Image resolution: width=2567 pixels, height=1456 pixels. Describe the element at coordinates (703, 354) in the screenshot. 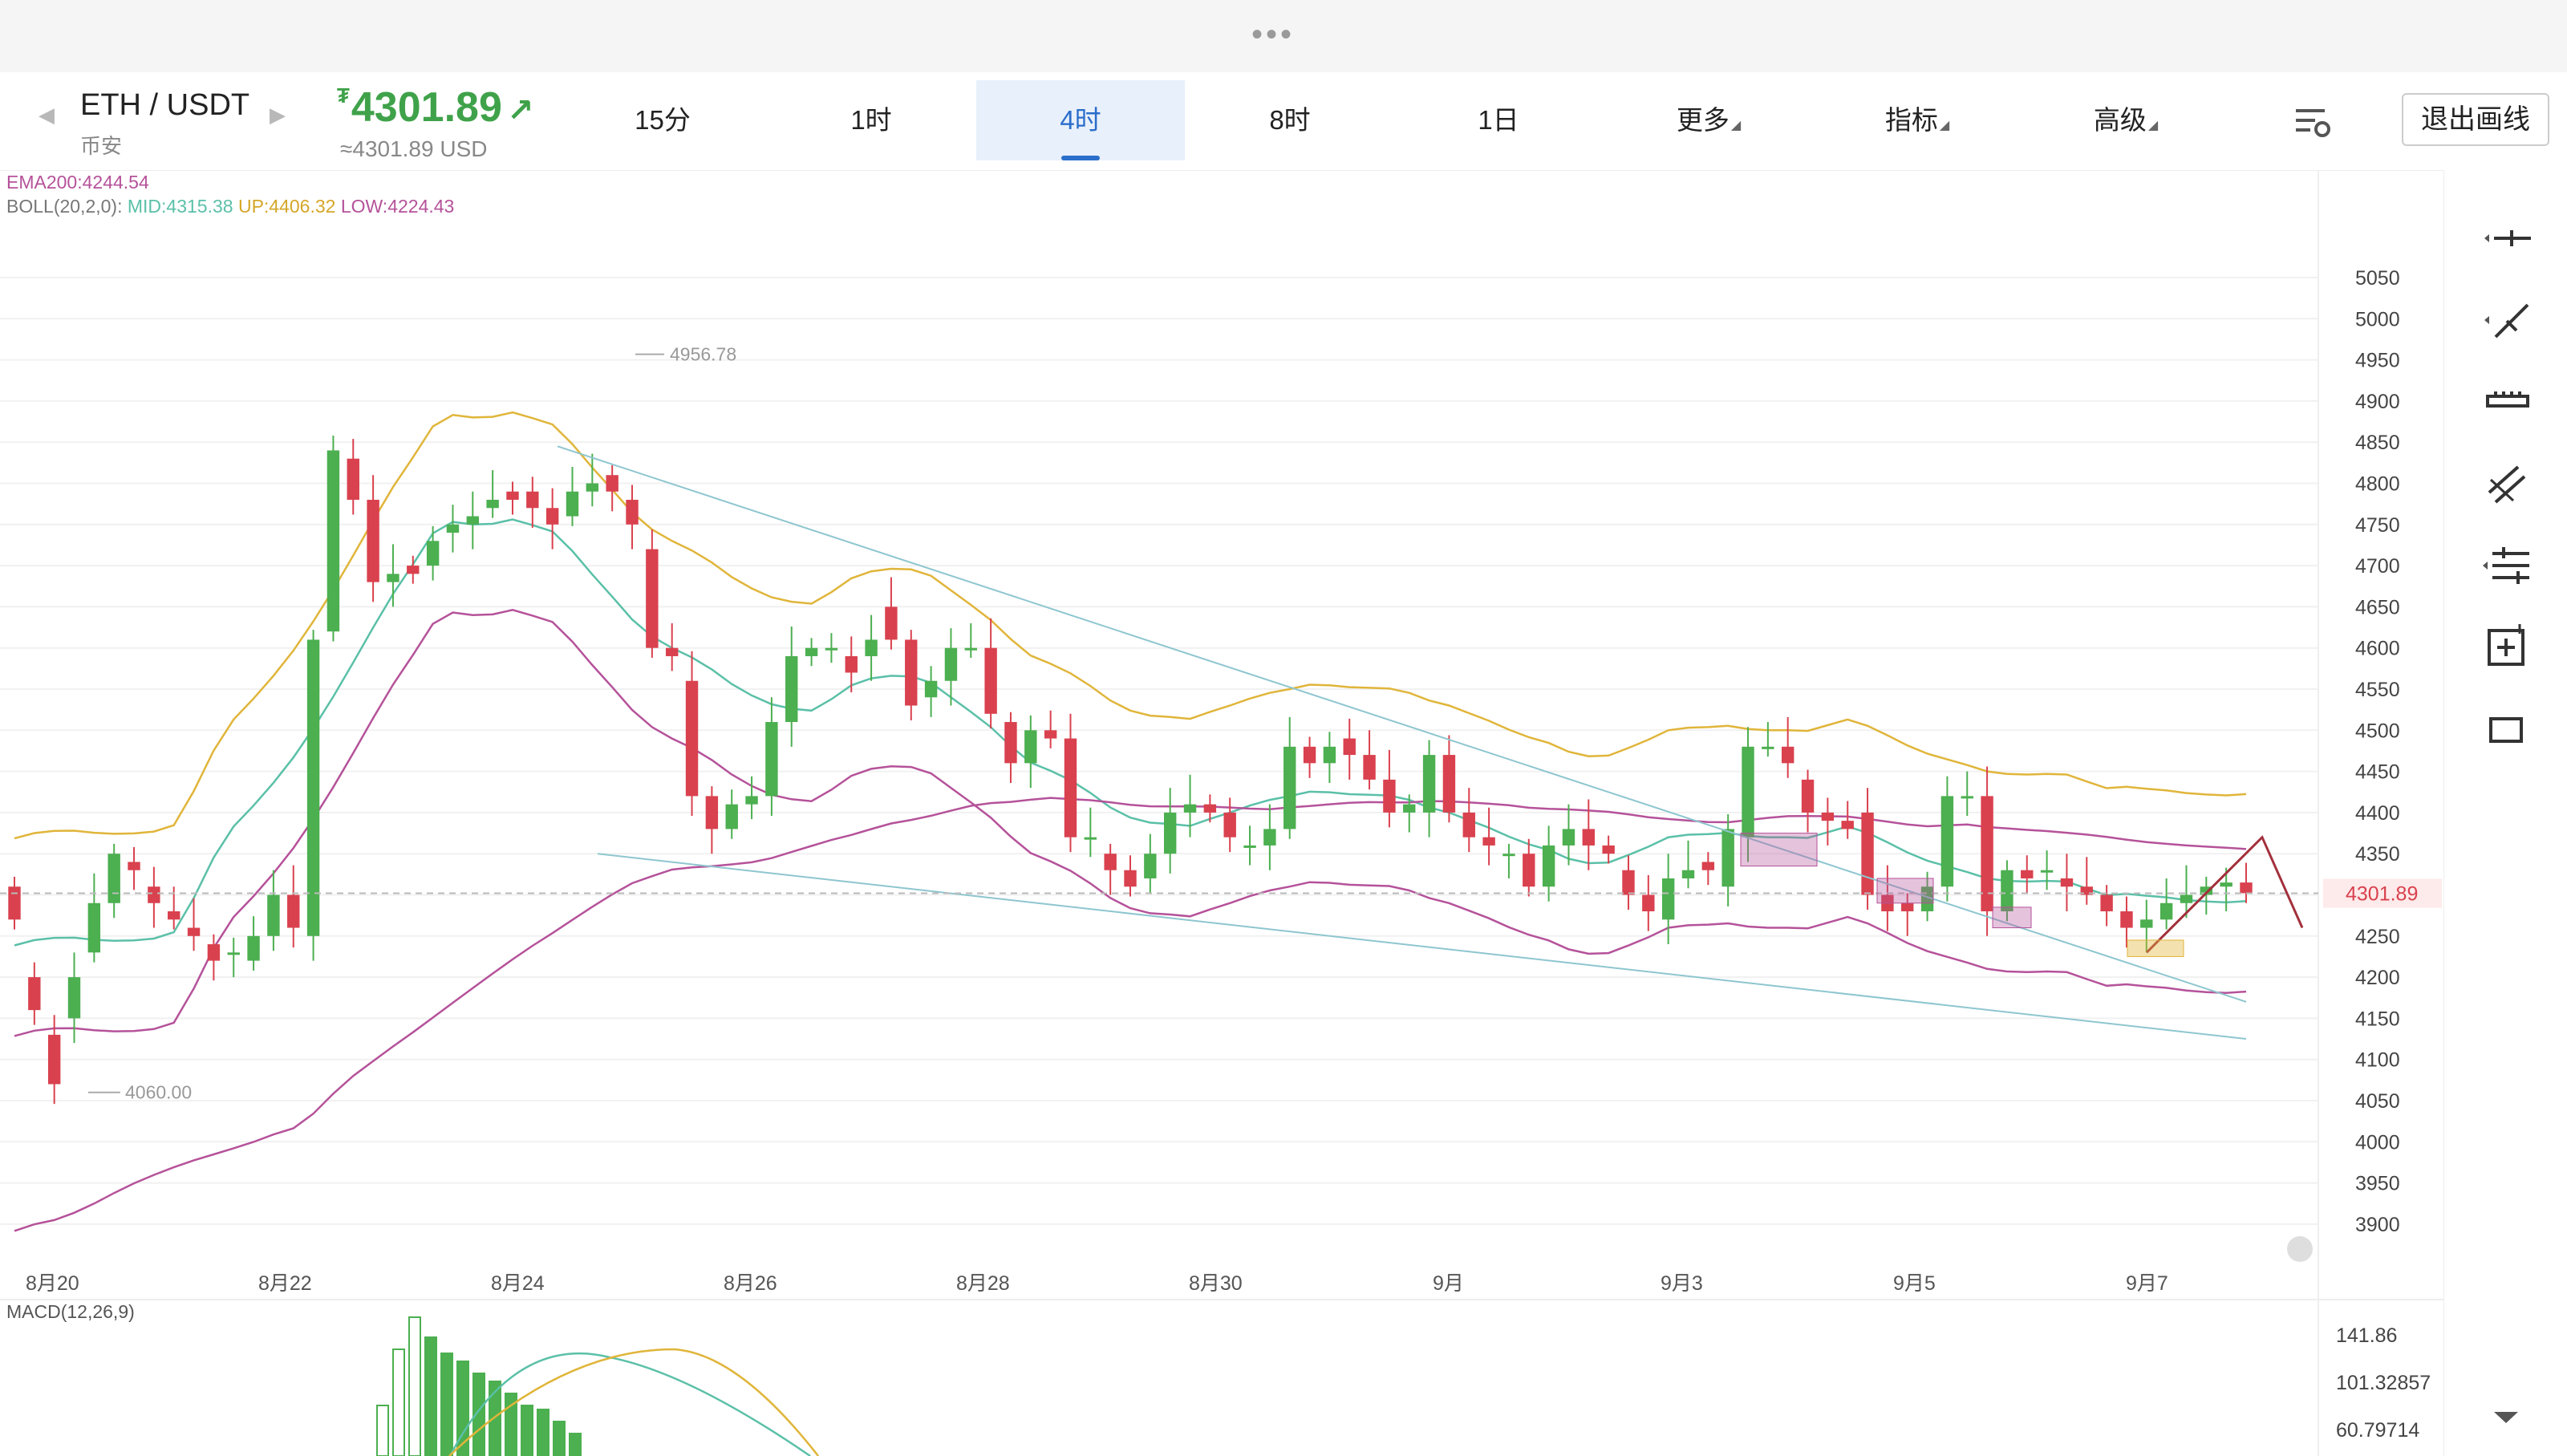

I see `high-annotation: 4956.78` at that location.